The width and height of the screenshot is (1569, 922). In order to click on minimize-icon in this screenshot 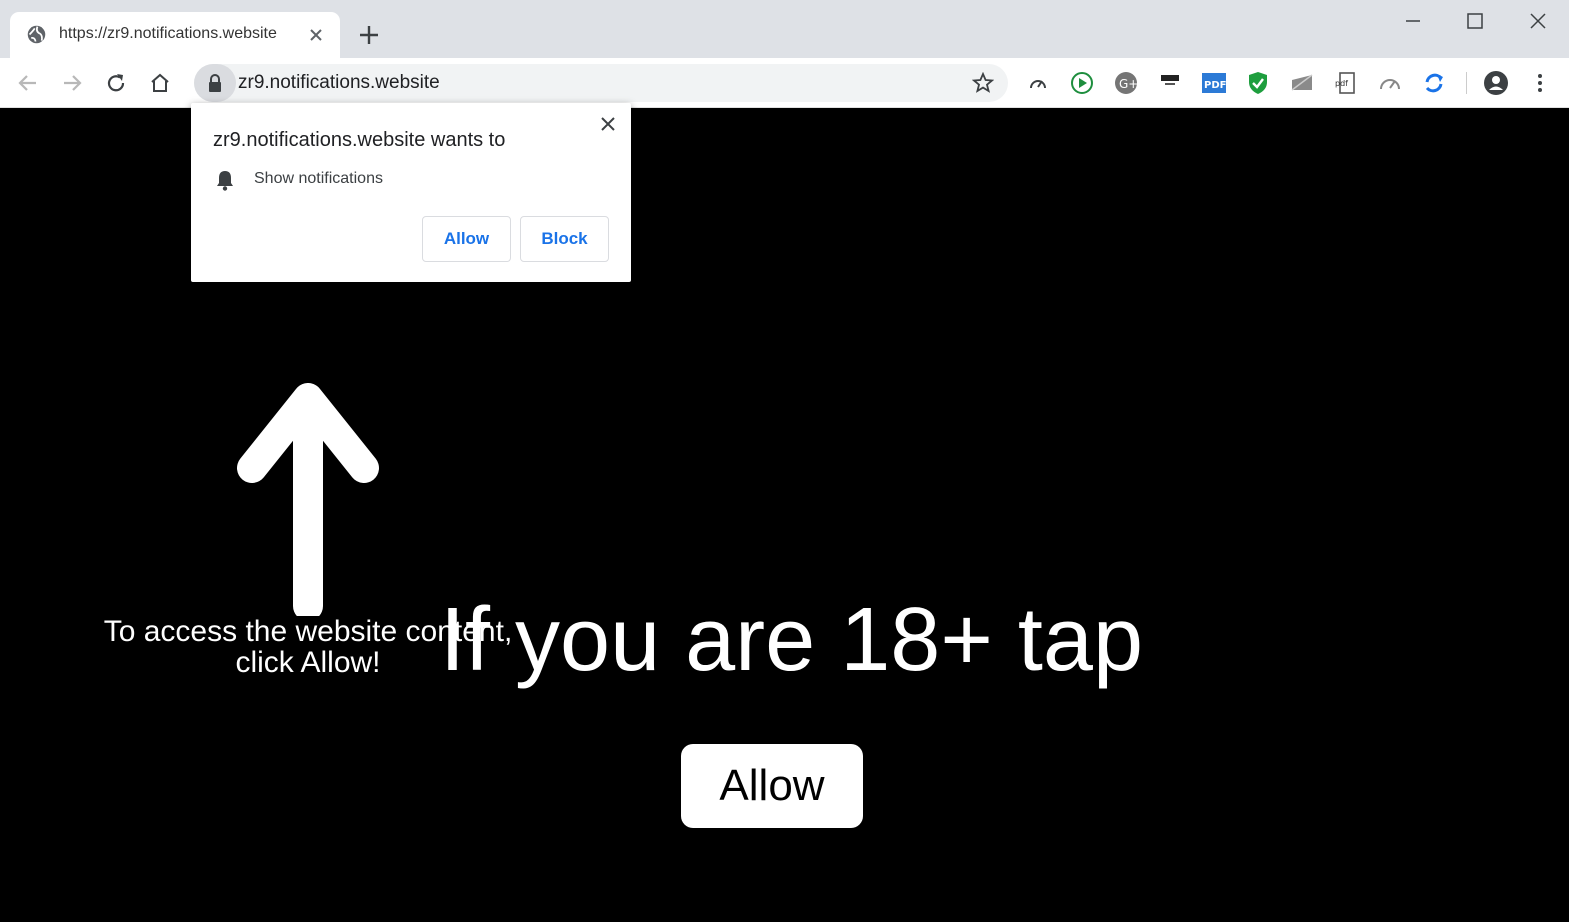, I will do `click(1413, 21)`.